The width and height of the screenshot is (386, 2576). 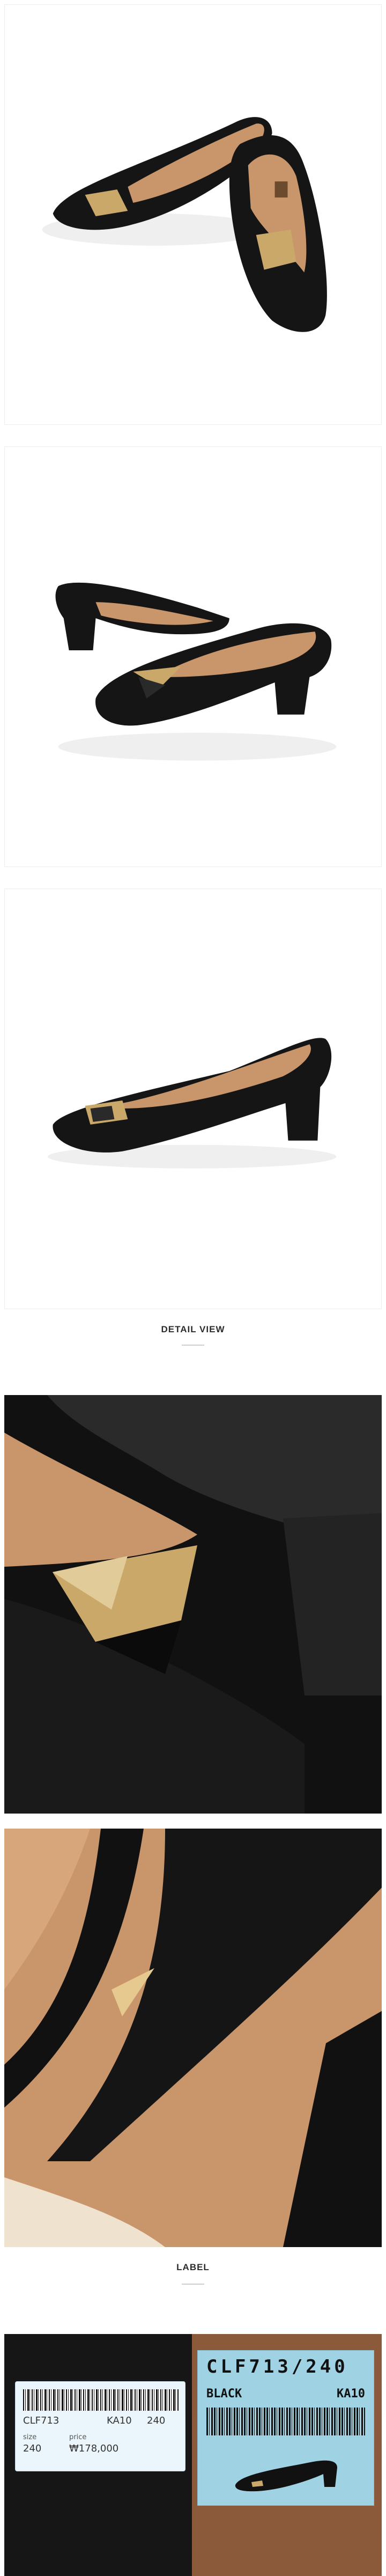 I want to click on detail-view-divider, so click(x=193, y=1345).